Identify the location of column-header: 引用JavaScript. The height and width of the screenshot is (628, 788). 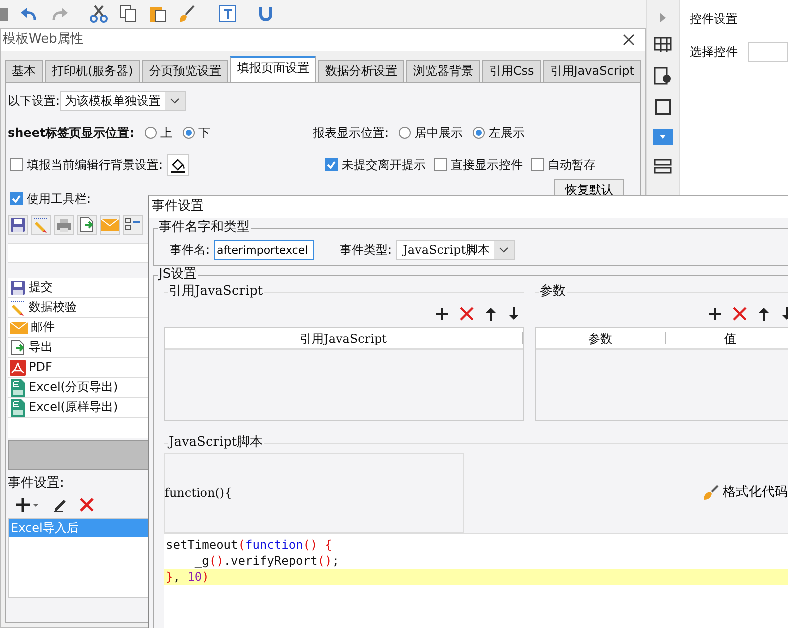
(344, 338).